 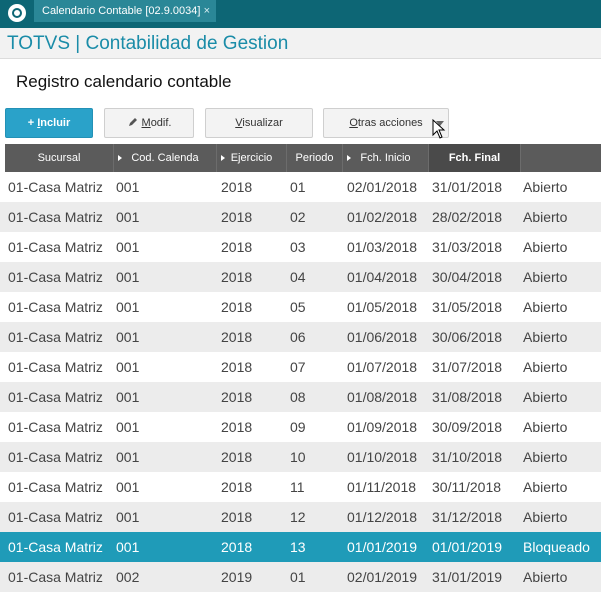 What do you see at coordinates (259, 123) in the screenshot?
I see `visualizar-button: Visualizar` at bounding box center [259, 123].